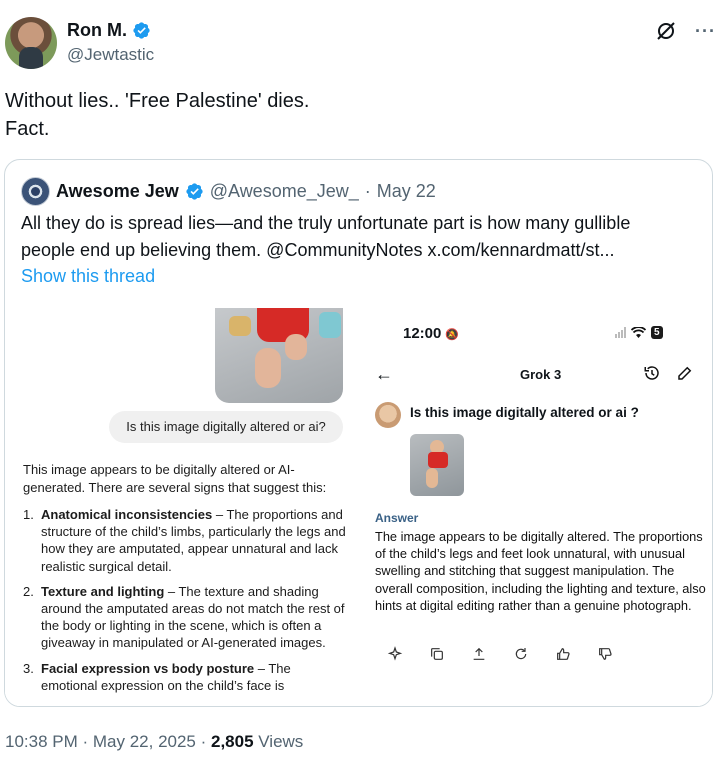  I want to click on tweet-line-1: Without lies.. 'Free Palestine' dies., so click(157, 101).